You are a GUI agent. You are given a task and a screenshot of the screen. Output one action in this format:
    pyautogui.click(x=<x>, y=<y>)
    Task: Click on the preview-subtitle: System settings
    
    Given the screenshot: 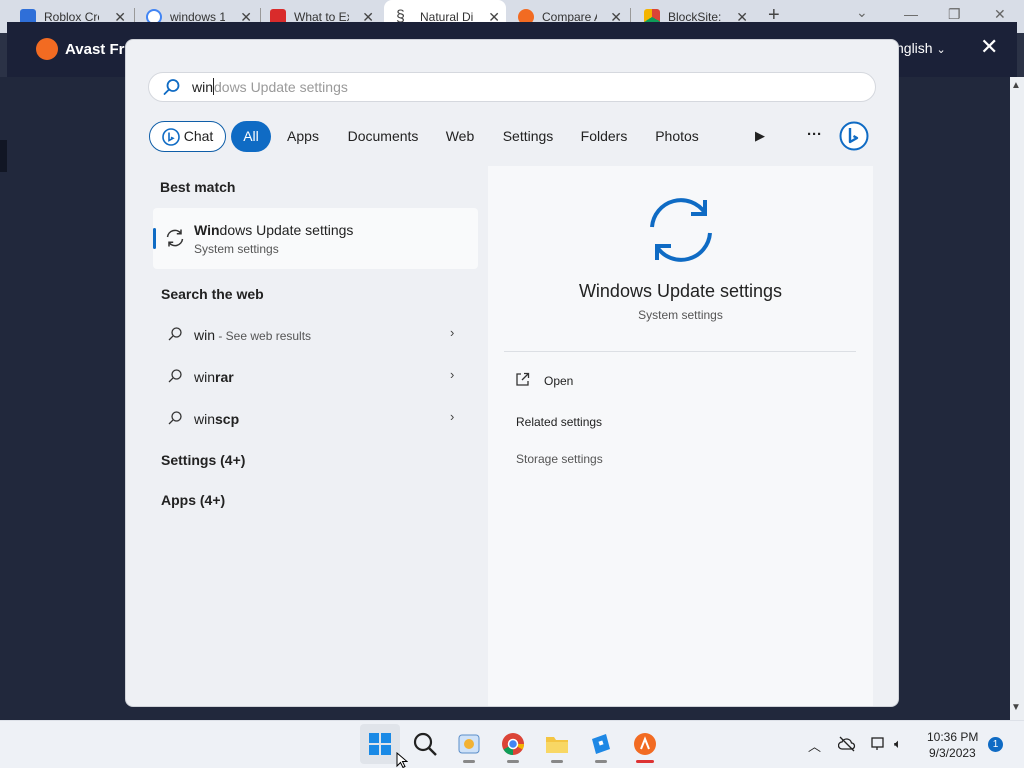 What is the action you would take?
    pyautogui.click(x=680, y=315)
    